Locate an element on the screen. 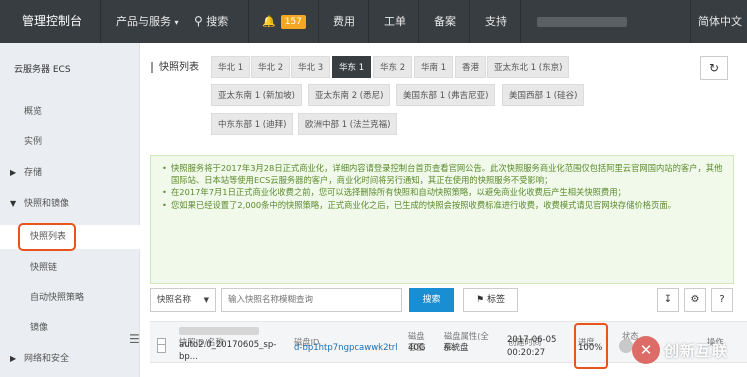 This screenshot has height=377, width=747. notifications: 🔔 157 is located at coordinates (284, 21).